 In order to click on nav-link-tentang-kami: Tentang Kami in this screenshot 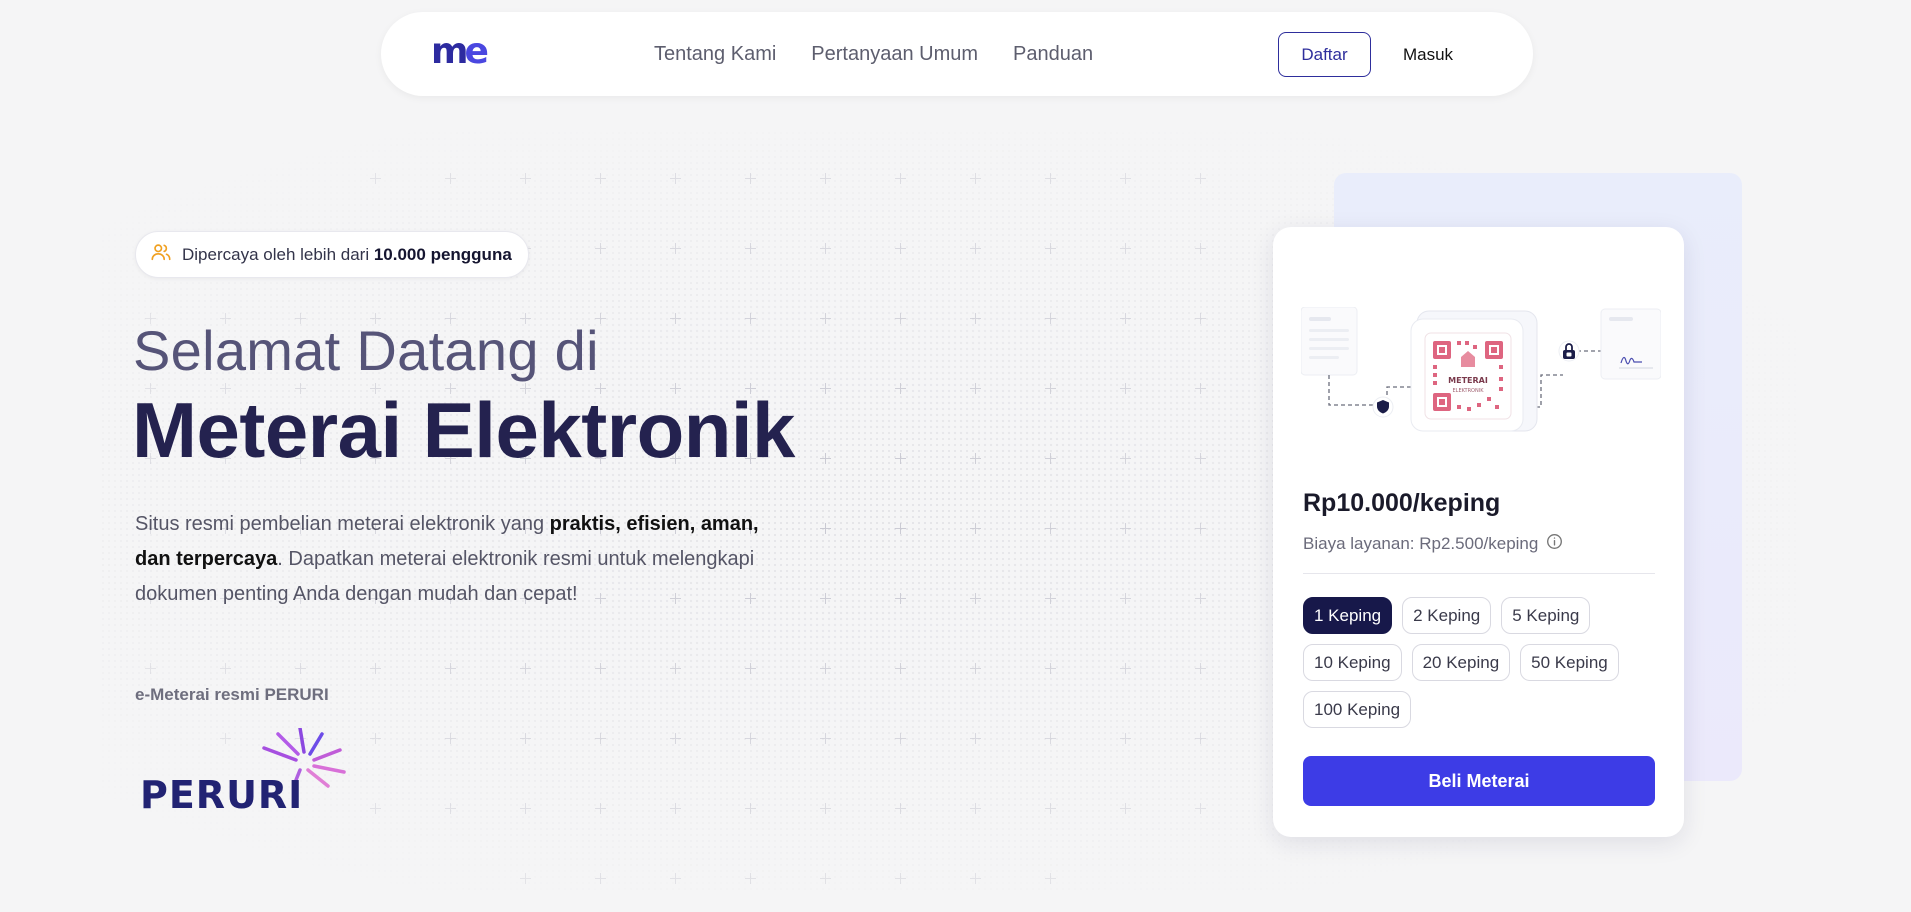, I will do `click(715, 54)`.